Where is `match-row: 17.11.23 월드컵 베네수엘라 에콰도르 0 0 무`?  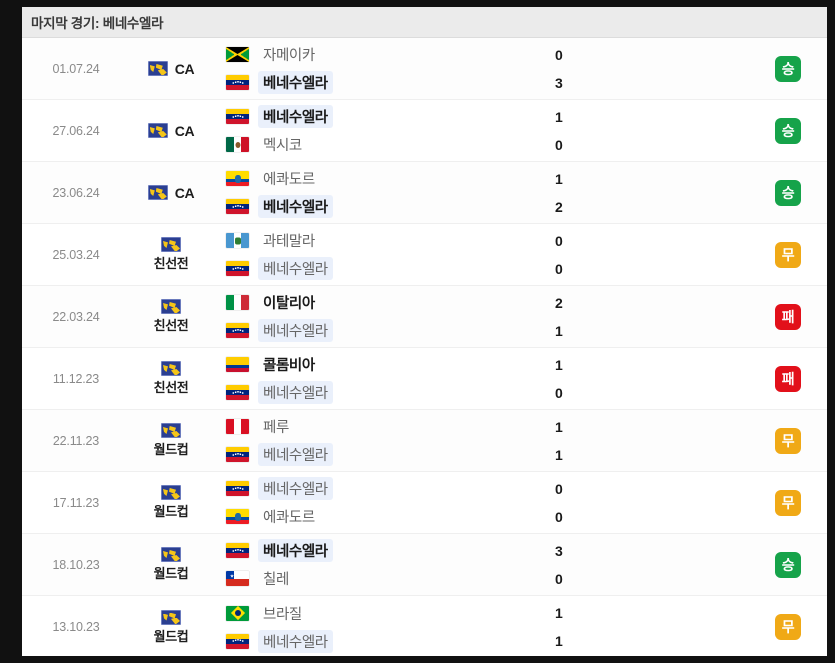 match-row: 17.11.23 월드컵 베네수엘라 에콰도르 0 0 무 is located at coordinates (424, 503).